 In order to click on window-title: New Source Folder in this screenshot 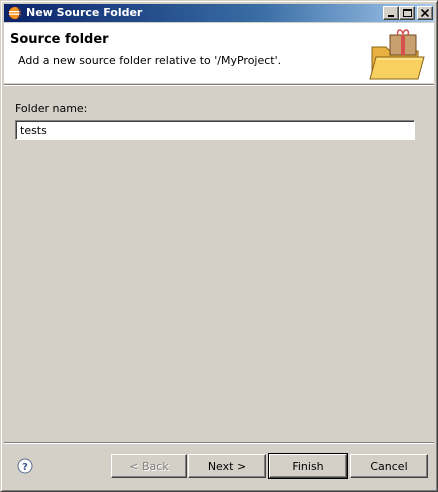, I will do `click(84, 12)`.